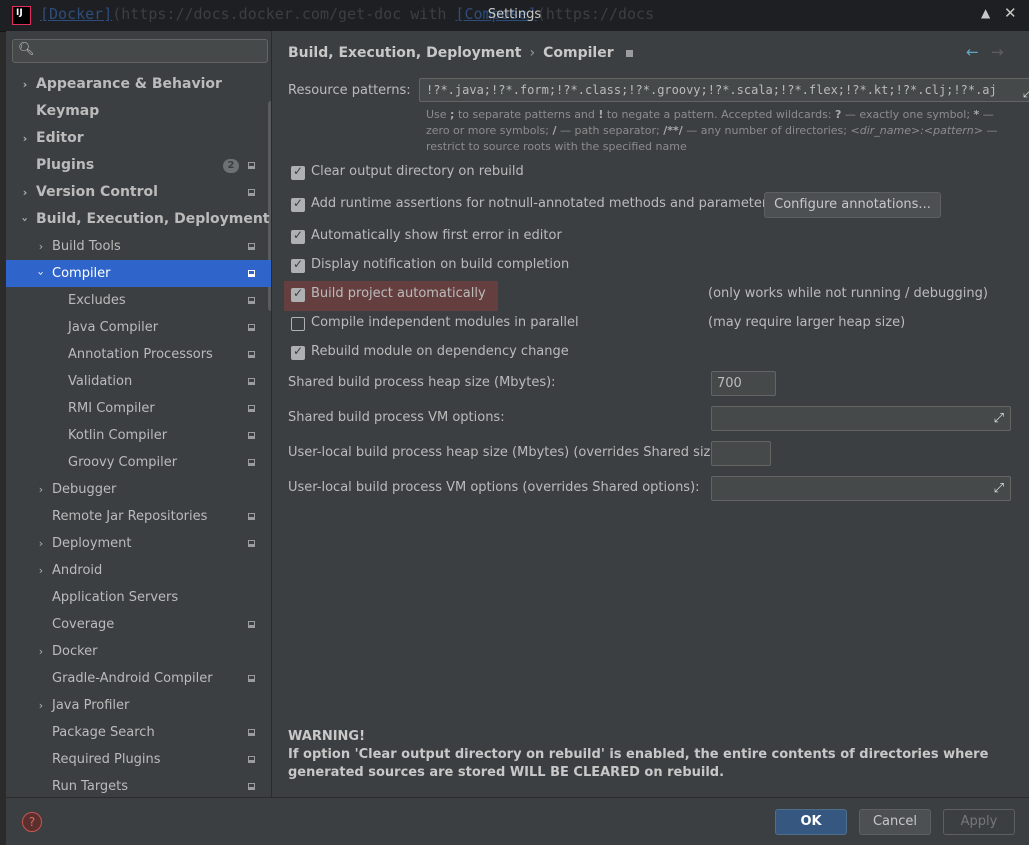 The image size is (1029, 845). I want to click on rebuild-module-label: Rebuild module on dependency change, so click(440, 351).